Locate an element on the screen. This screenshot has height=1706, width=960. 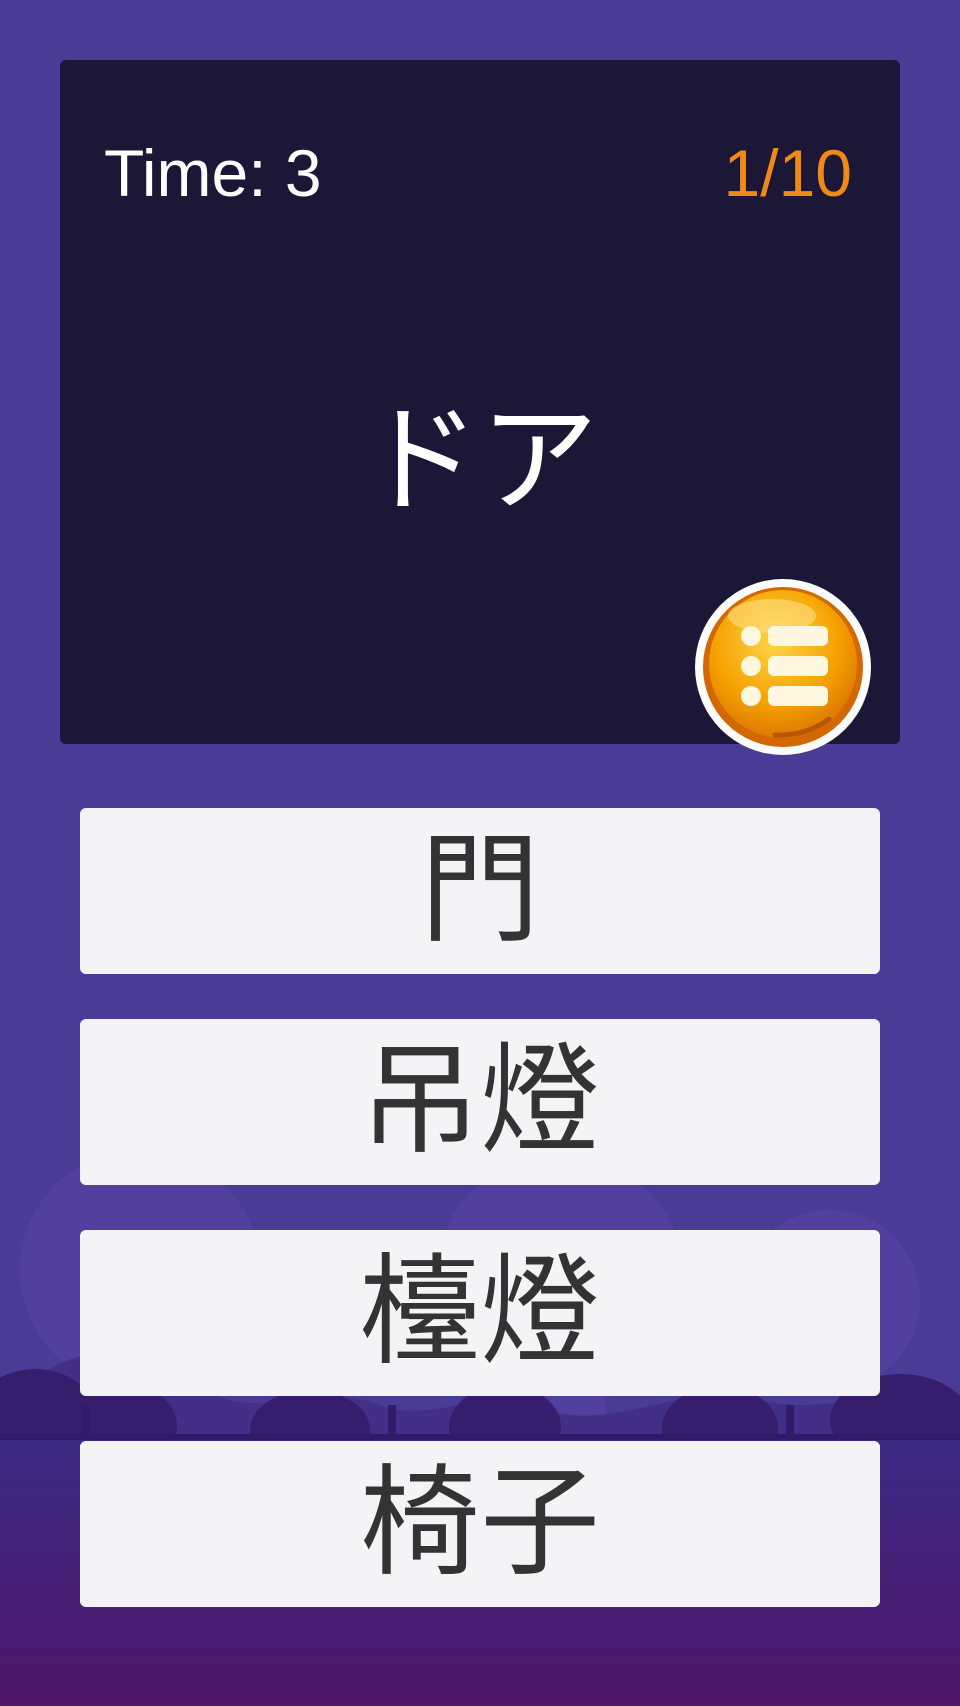
answer-button-3: 檯燈 is located at coordinates (480, 1313).